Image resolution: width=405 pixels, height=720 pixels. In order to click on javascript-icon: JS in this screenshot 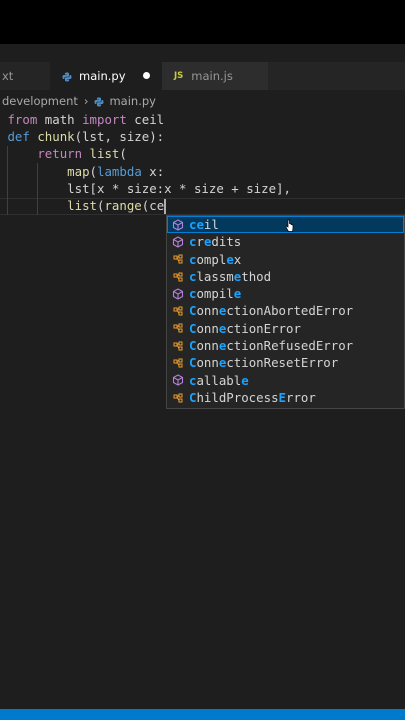, I will do `click(179, 76)`.